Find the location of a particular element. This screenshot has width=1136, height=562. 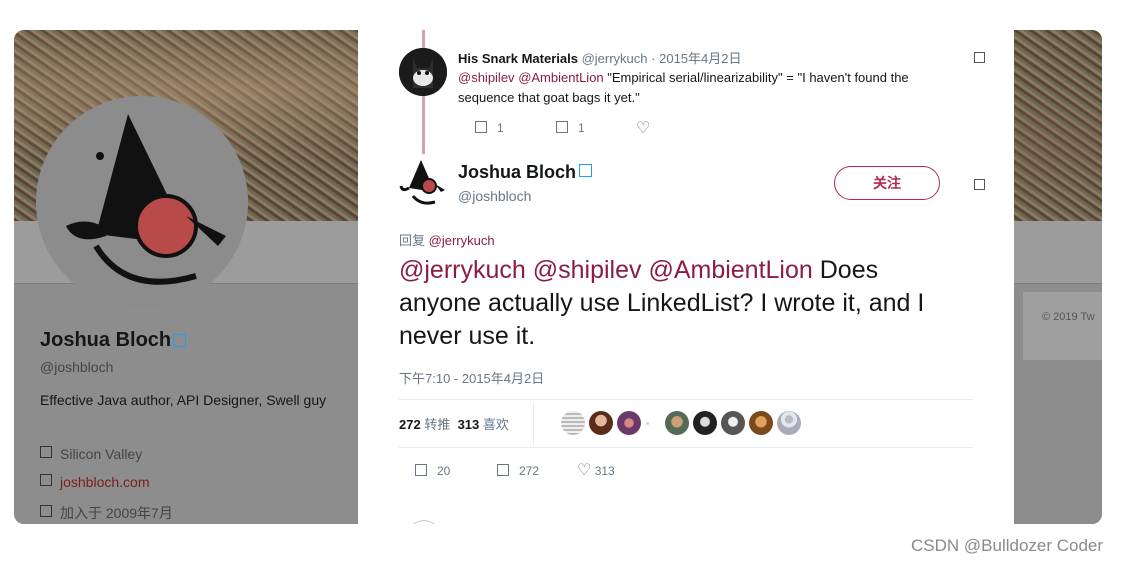

parent-tweet-avatar is located at coordinates (423, 72).